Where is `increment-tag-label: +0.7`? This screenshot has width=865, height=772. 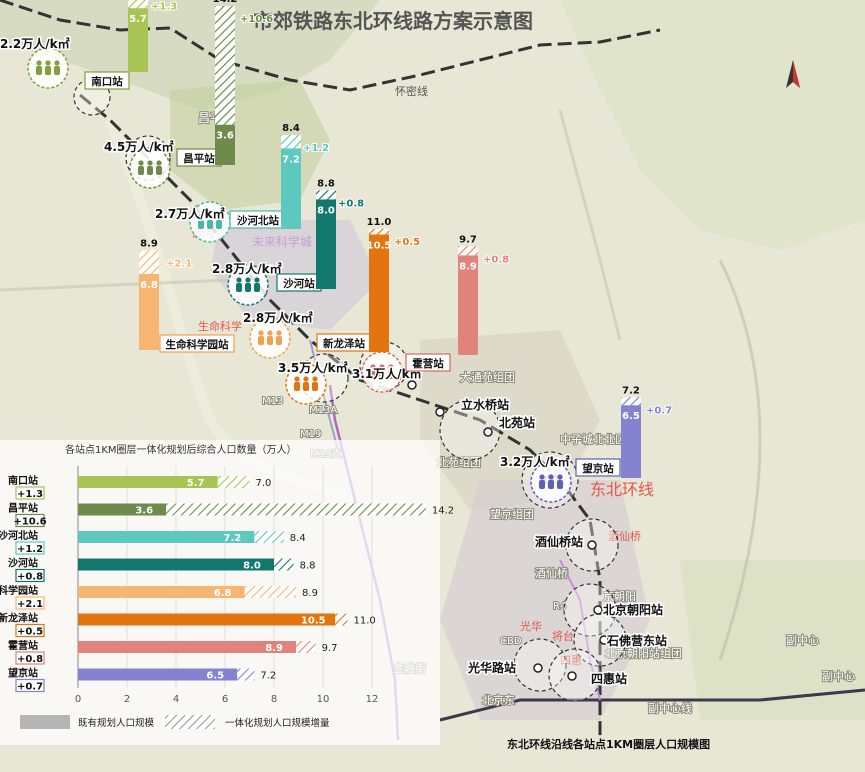
increment-tag-label: +0.7 is located at coordinates (30, 687).